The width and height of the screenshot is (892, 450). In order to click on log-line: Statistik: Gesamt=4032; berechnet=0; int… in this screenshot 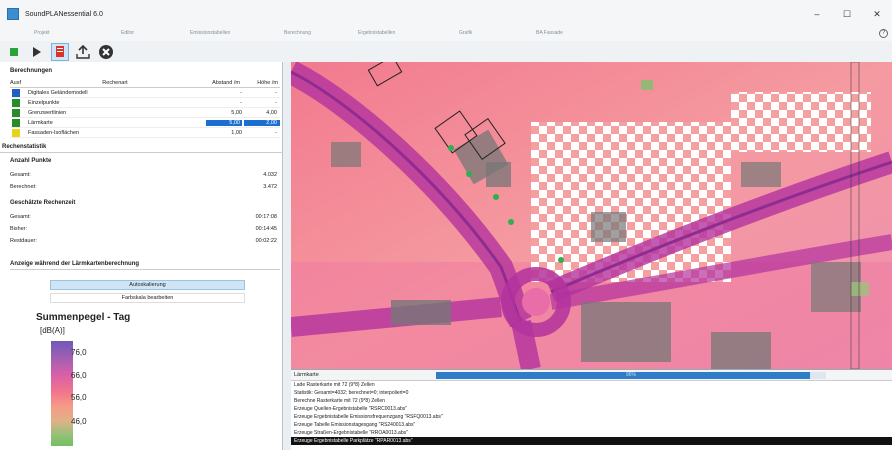, I will do `click(351, 393)`.